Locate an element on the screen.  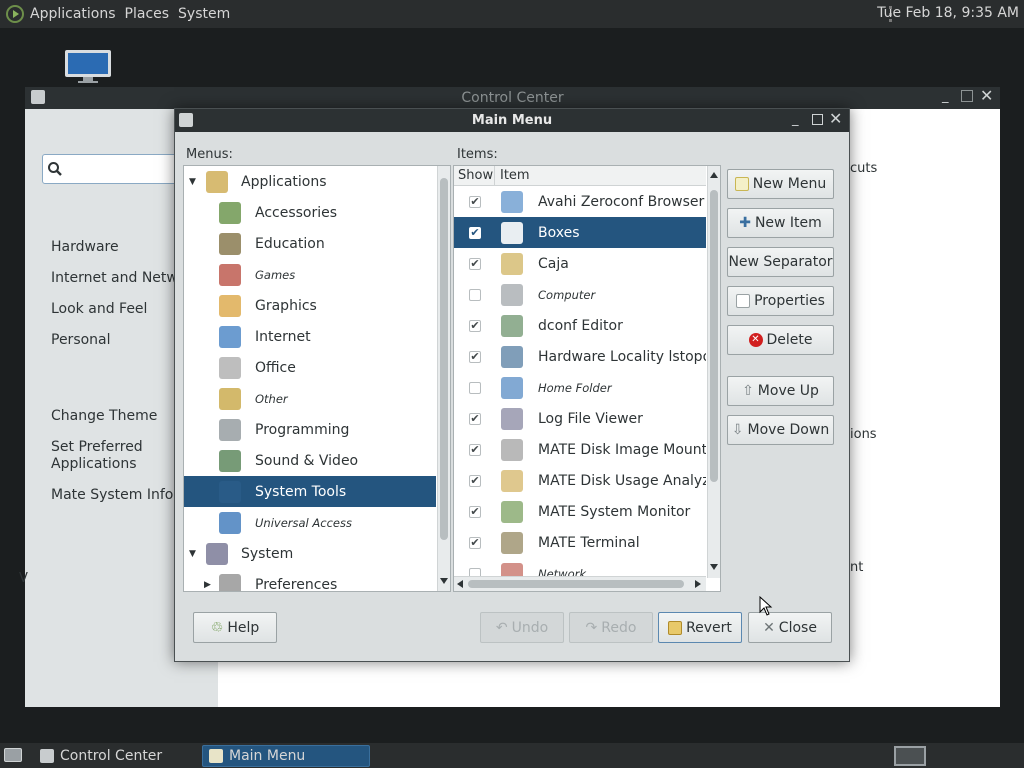
item-row: Home Folder is located at coordinates (580, 387).